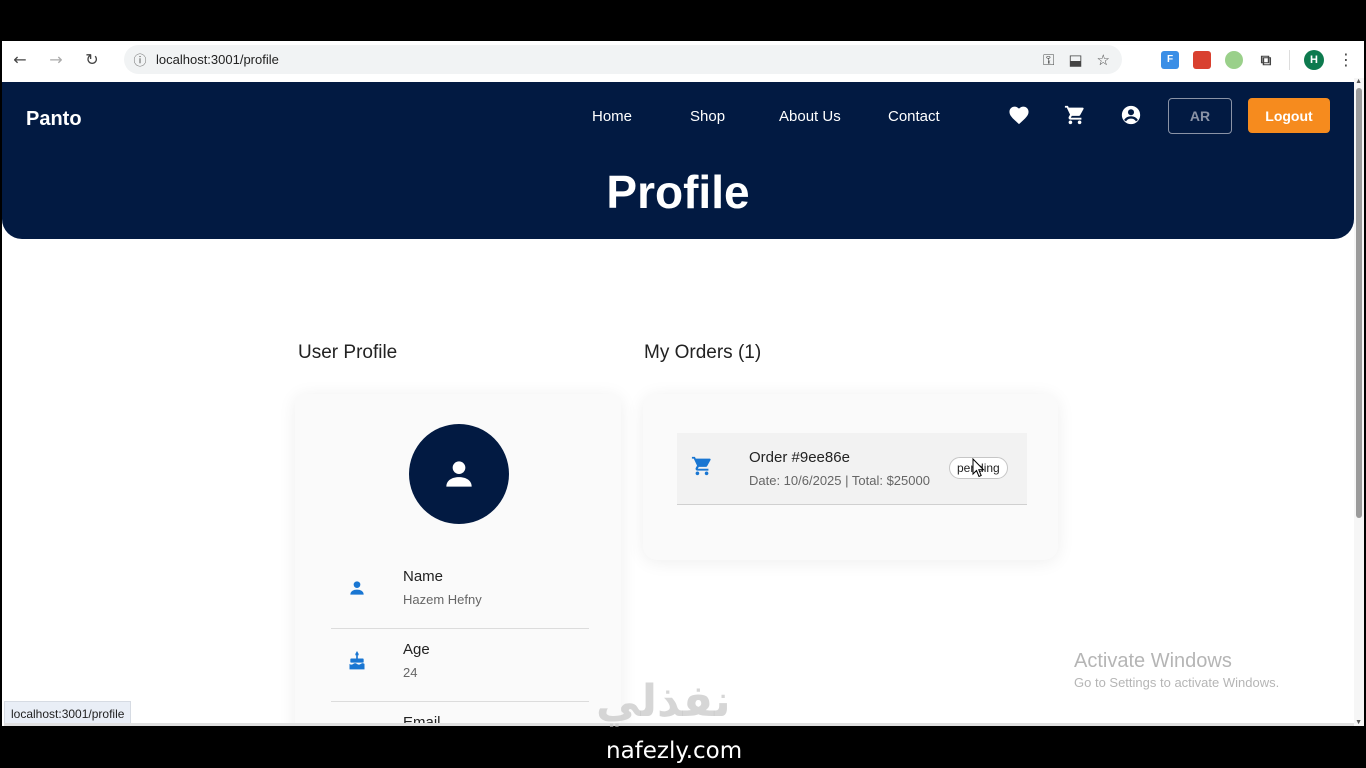 The image size is (1366, 768). What do you see at coordinates (1358, 722) in the screenshot?
I see `scroll-down-arrow-icon: ▼` at bounding box center [1358, 722].